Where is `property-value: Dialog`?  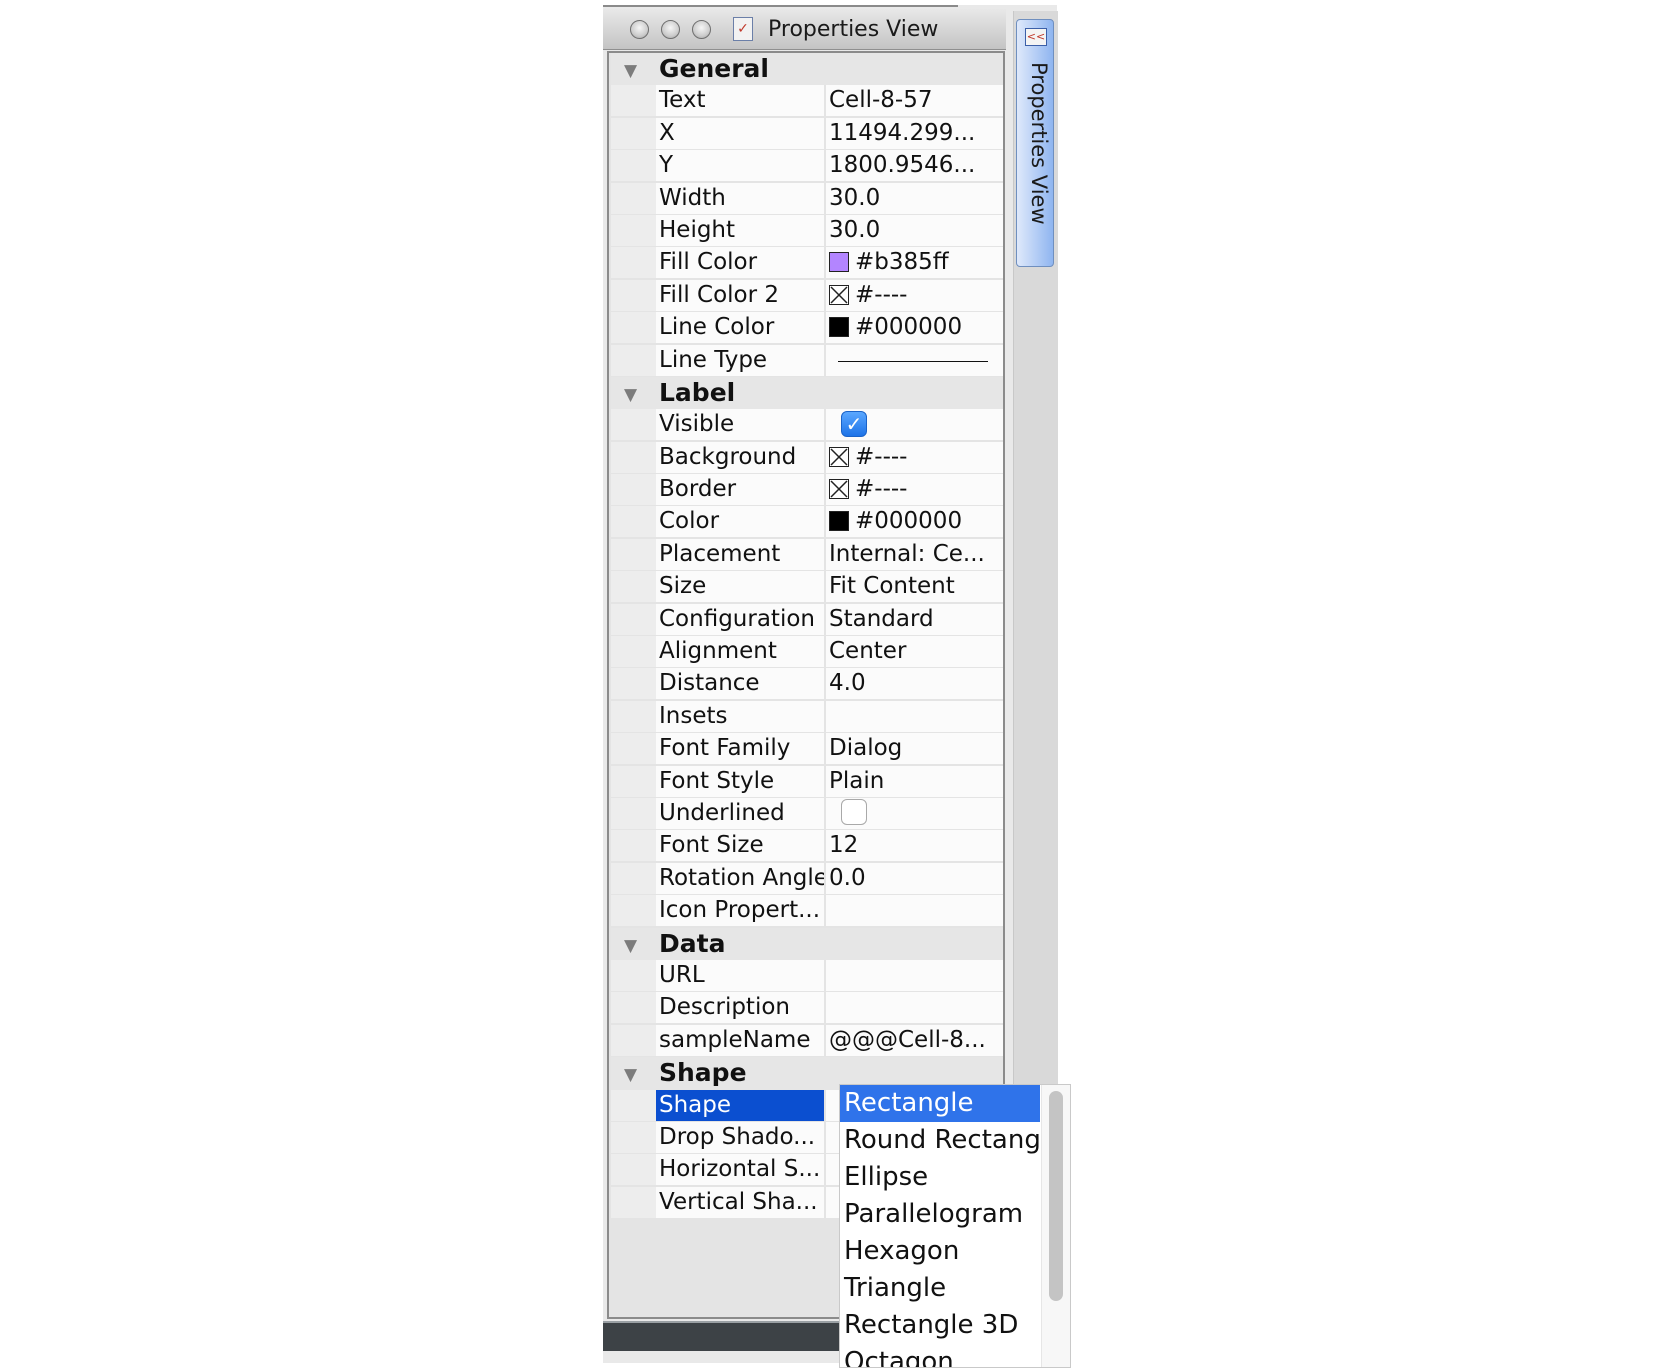
property-value: Dialog is located at coordinates (914, 749).